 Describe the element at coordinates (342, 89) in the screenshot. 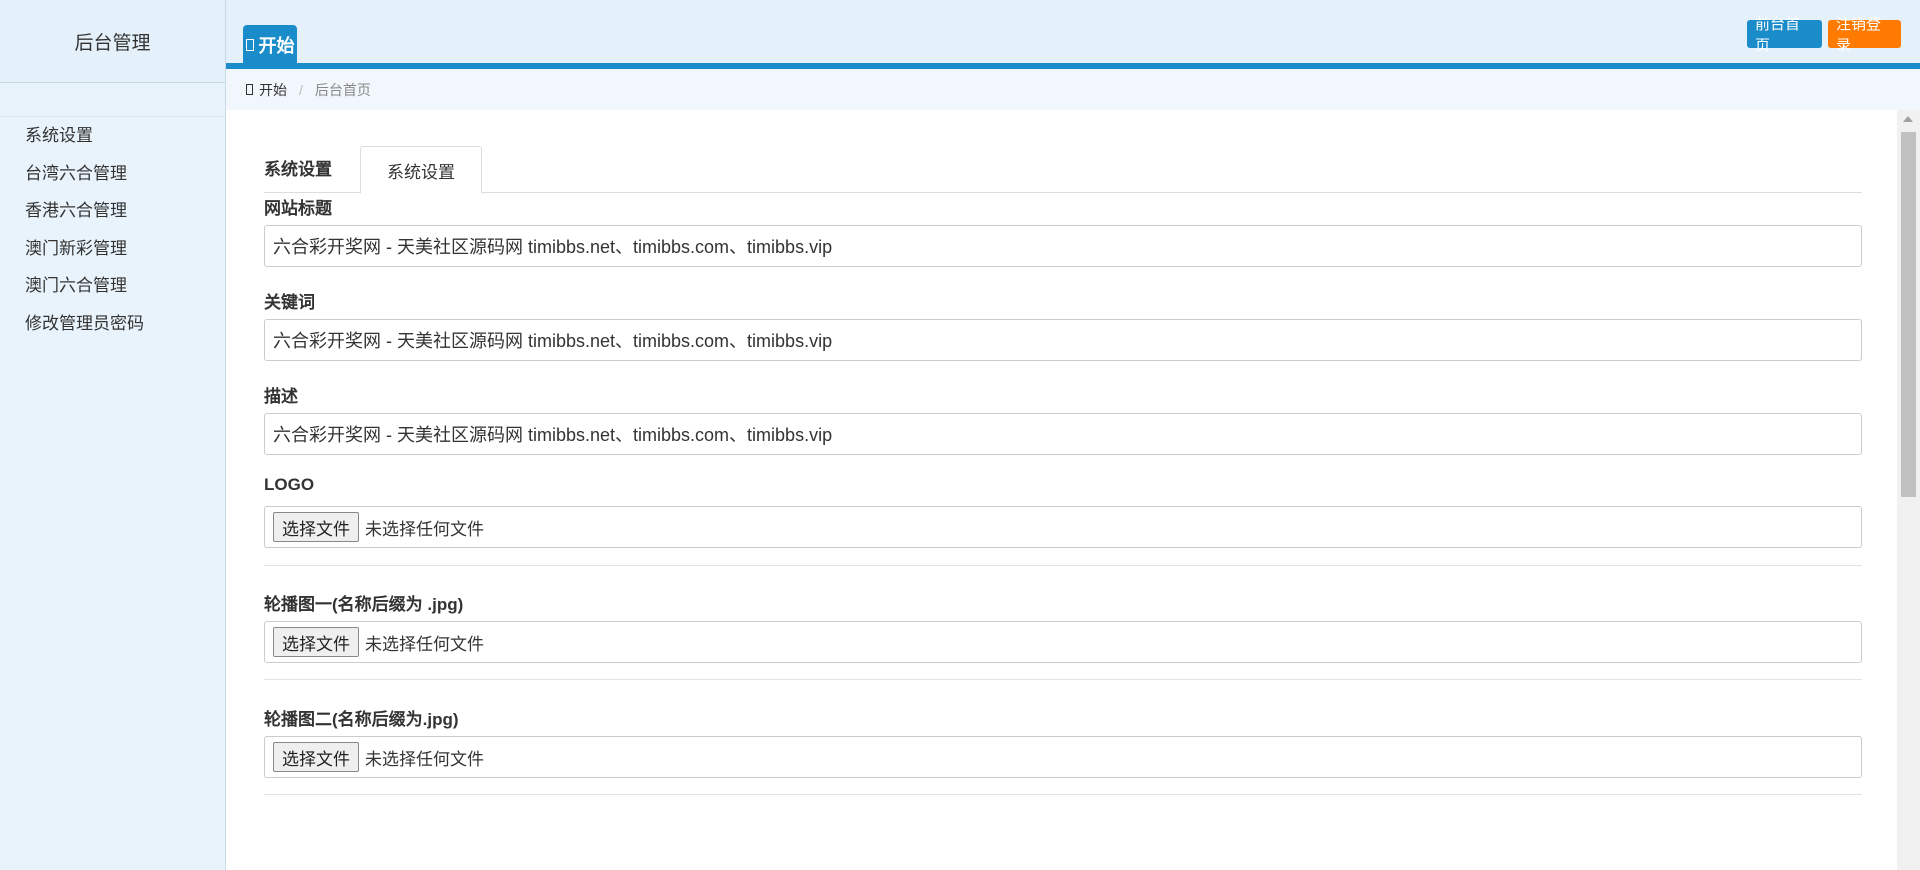

I see `breadcrumb-current: 后台首页` at that location.